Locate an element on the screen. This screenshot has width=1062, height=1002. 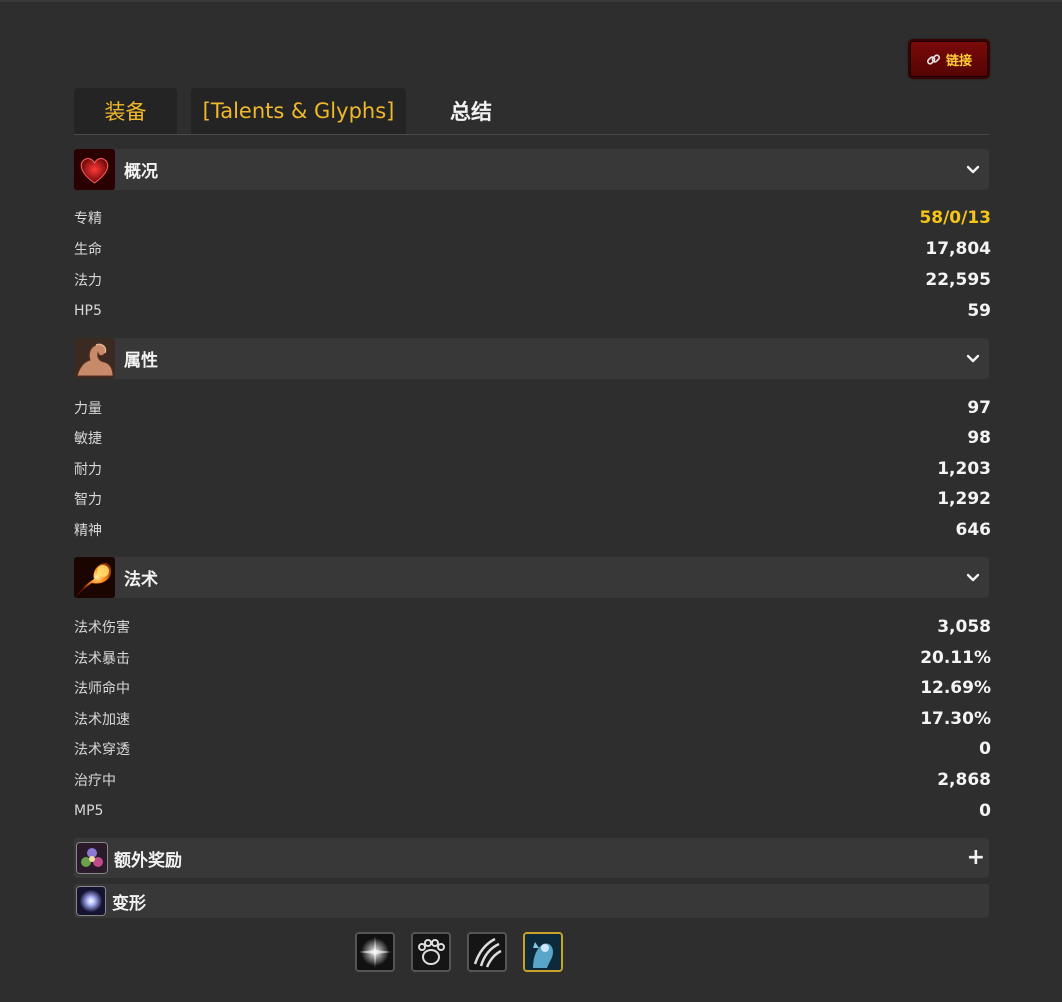
stat-value: 58/0/13 is located at coordinates (955, 218).